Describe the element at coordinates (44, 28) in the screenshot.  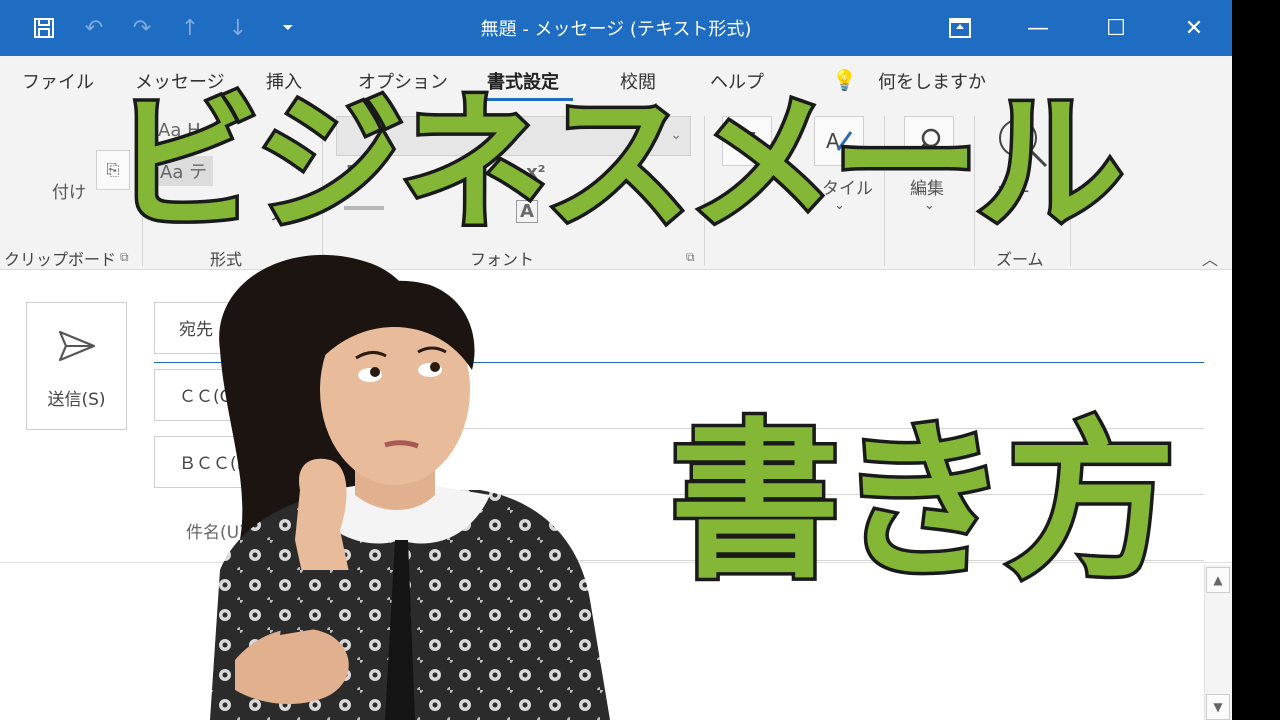
I see `save-icon` at that location.